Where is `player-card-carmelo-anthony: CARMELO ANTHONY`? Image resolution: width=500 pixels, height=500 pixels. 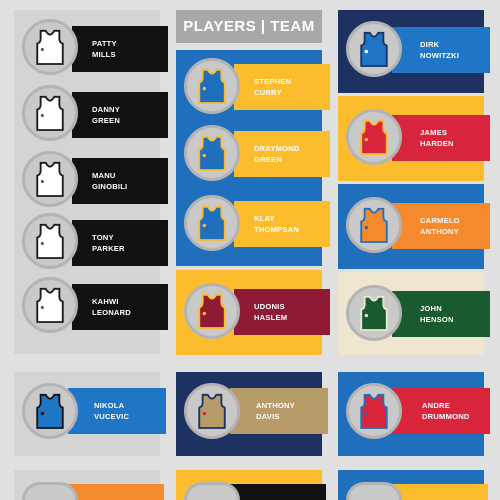 player-card-carmelo-anthony: CARMELO ANTHONY is located at coordinates (416, 225).